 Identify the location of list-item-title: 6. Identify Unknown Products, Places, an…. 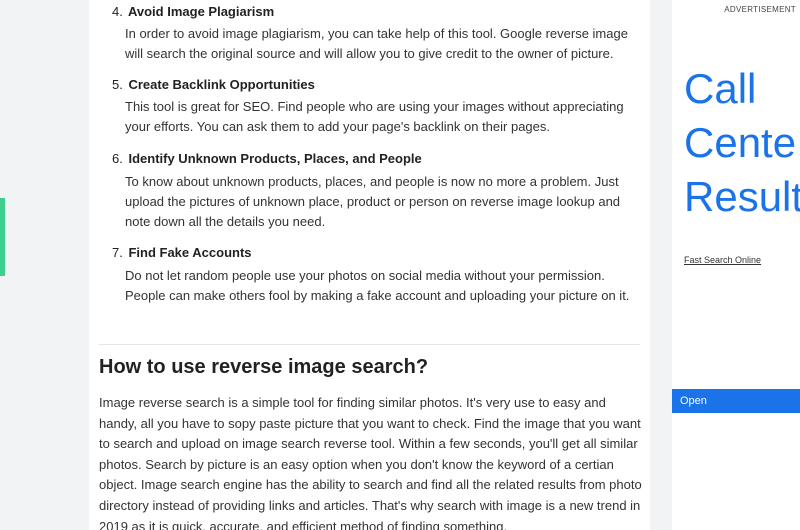
(267, 158).